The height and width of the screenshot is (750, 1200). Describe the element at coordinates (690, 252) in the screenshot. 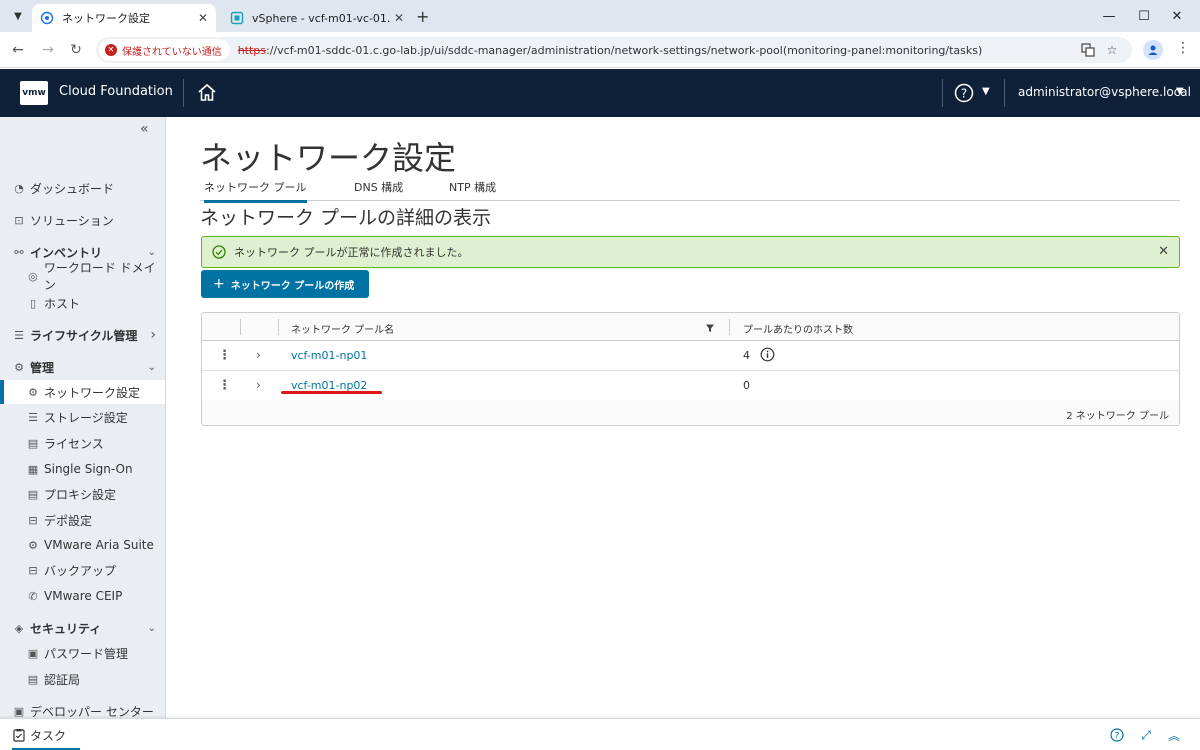

I see `success-alert: ネットワーク プールが正常に作成されました。 ✕` at that location.